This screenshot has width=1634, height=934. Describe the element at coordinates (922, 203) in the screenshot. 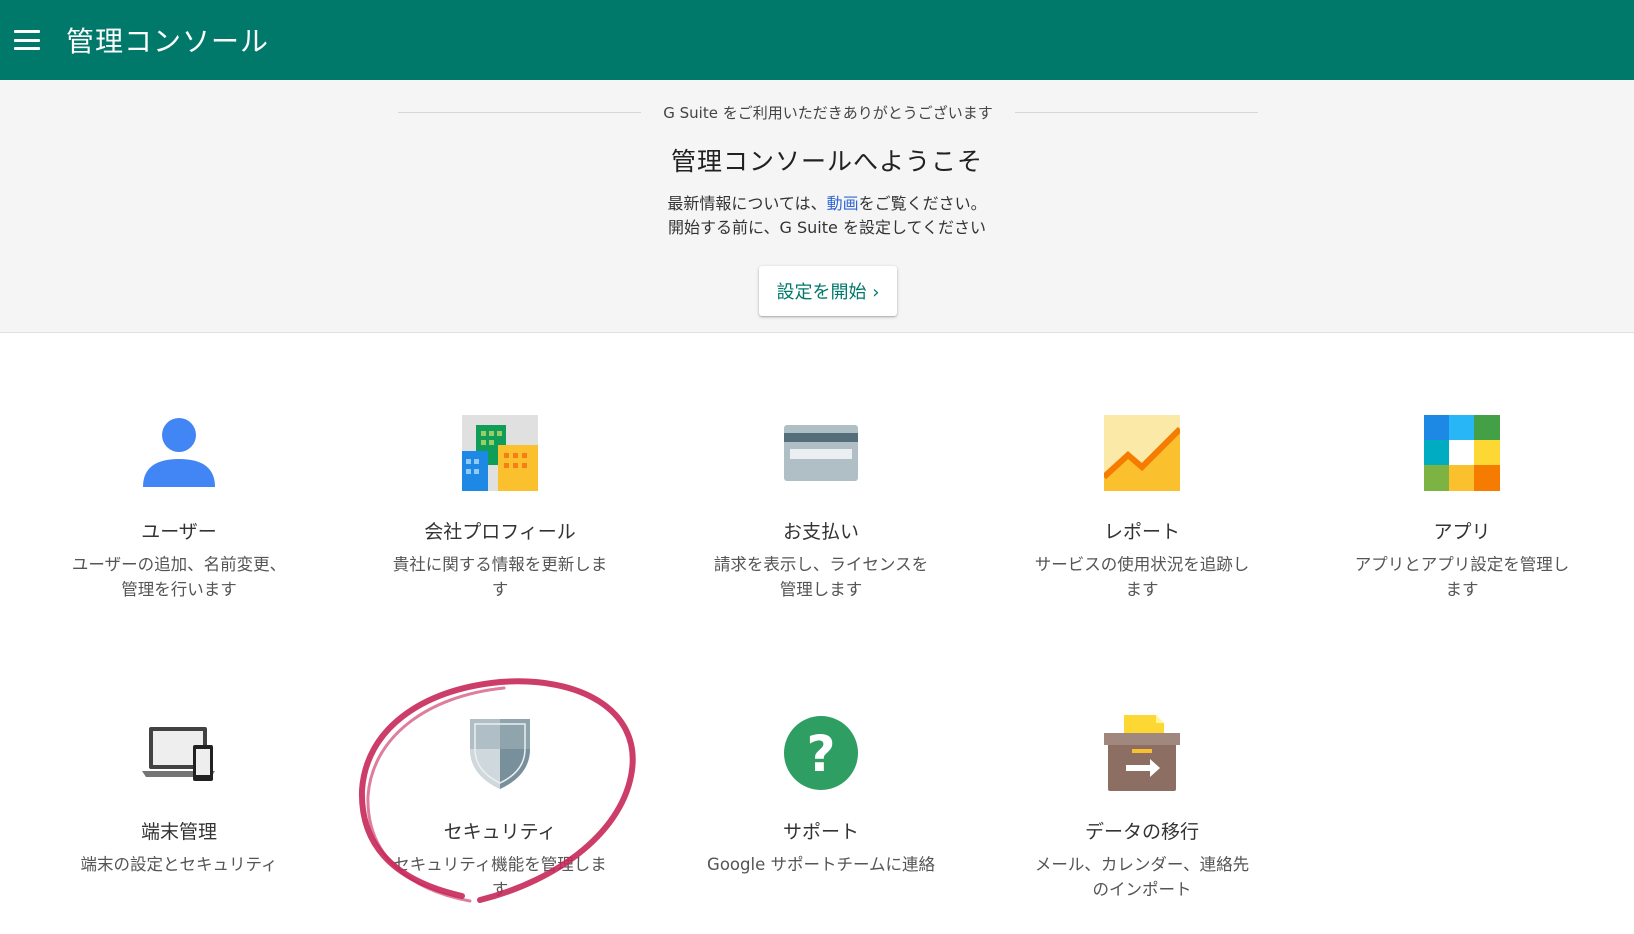

I see `desc-suffix: をご覧ください。` at that location.